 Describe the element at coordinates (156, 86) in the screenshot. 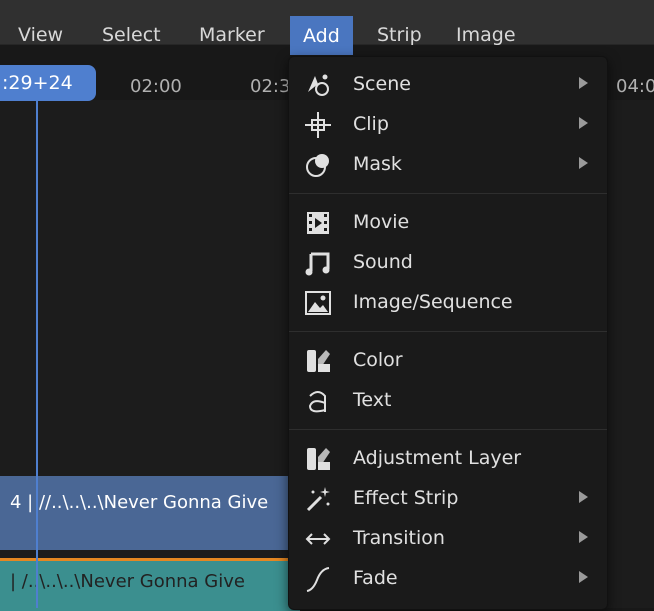

I see `ruler-tick: 02:00` at that location.